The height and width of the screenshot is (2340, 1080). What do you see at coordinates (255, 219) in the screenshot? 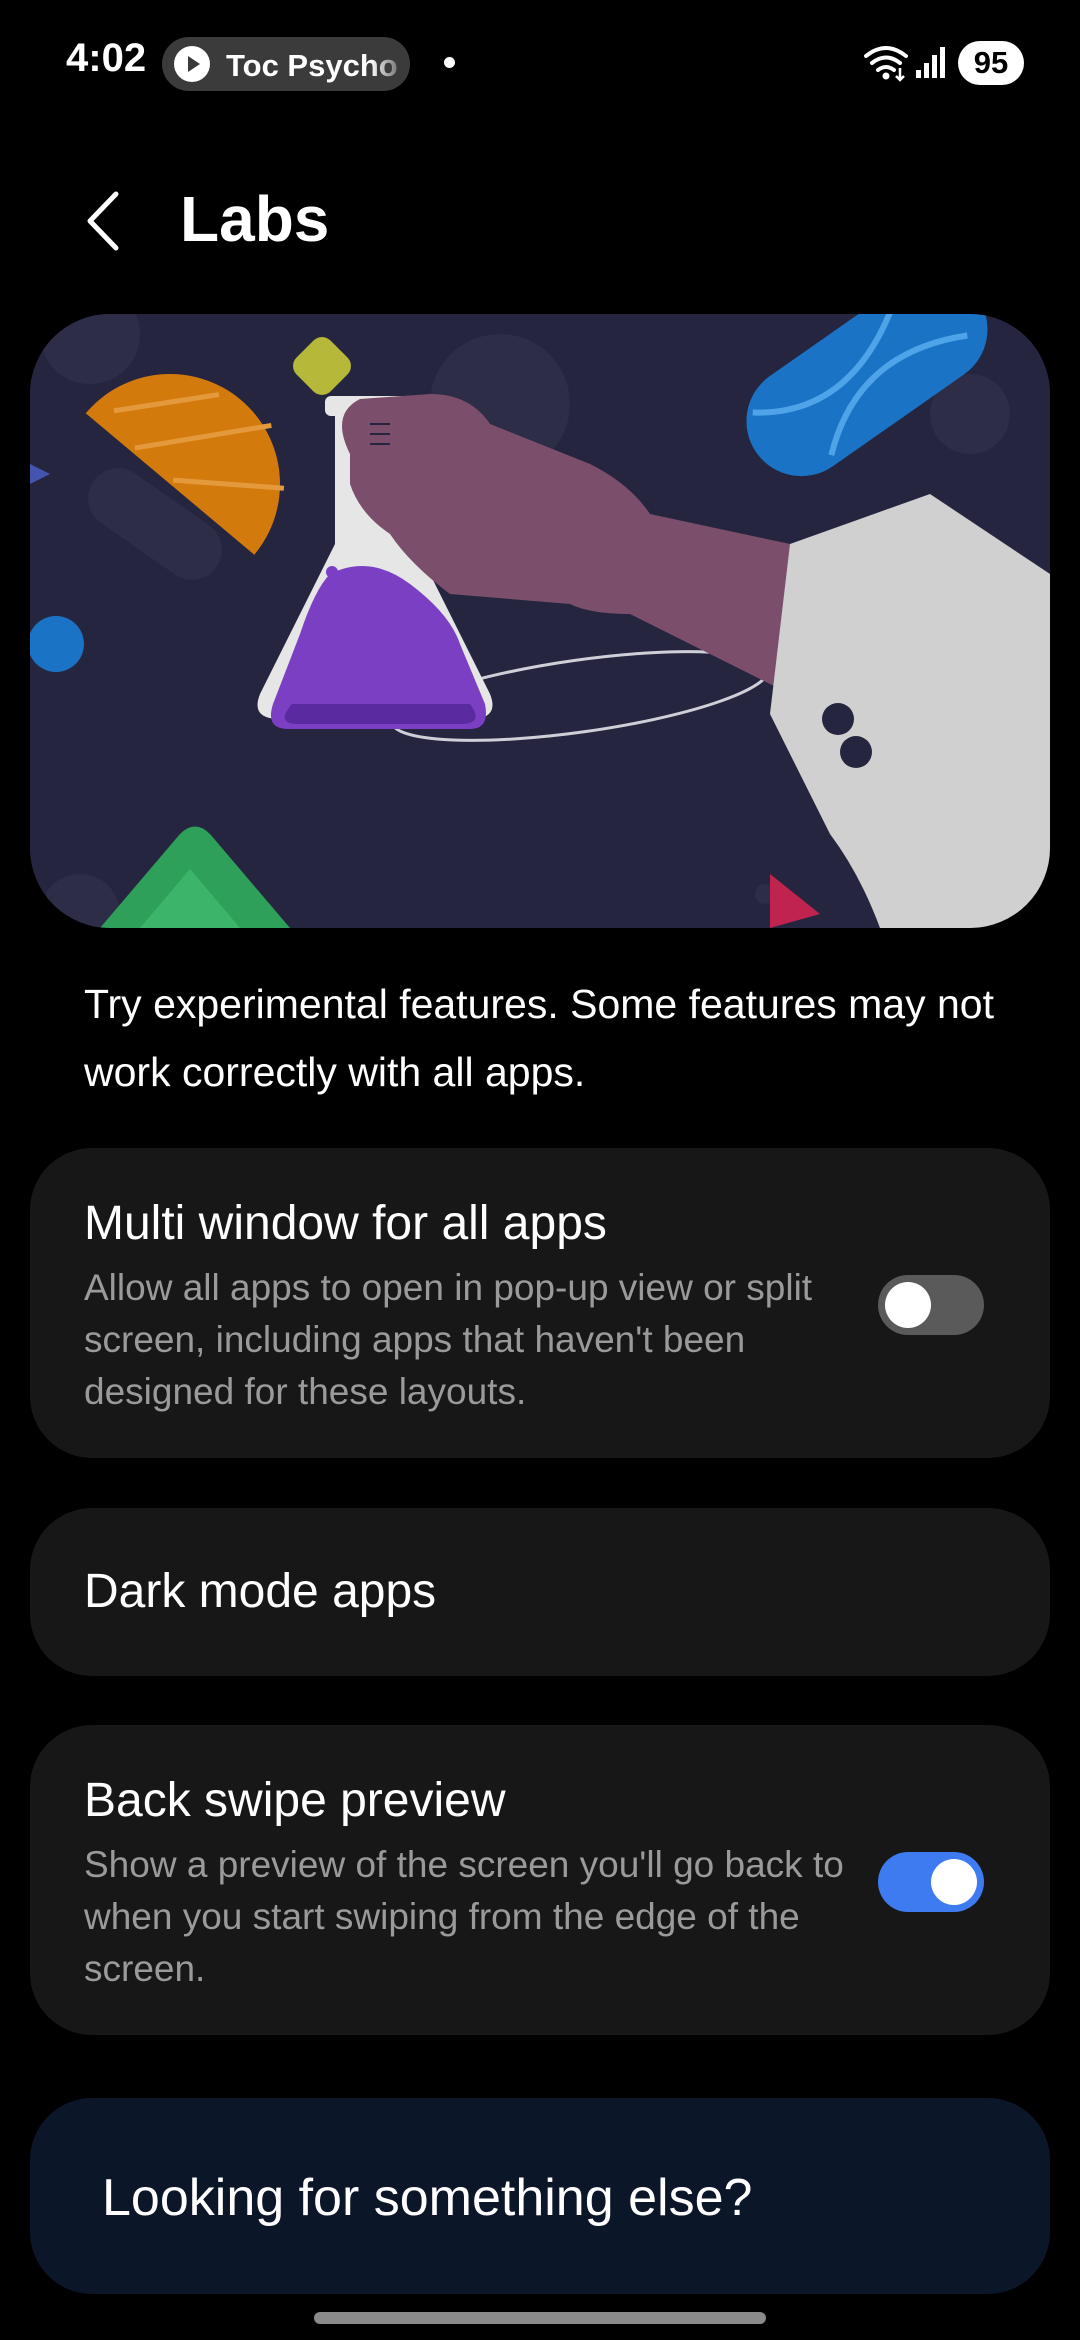
I see `page-title: Labs` at bounding box center [255, 219].